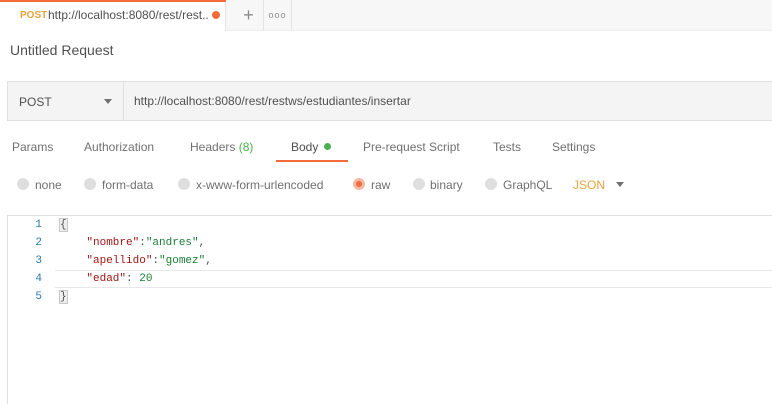 This screenshot has width=772, height=404. I want to click on json-brace: }, so click(63, 297).